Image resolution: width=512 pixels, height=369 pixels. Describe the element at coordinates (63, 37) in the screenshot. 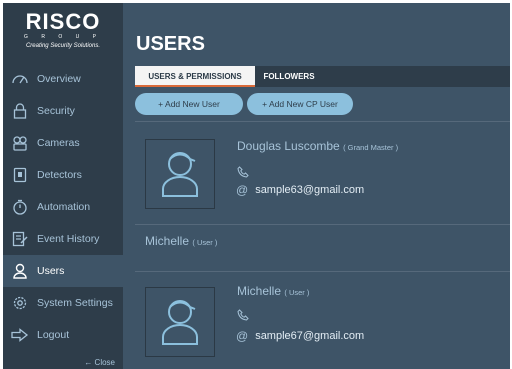

I see `logo-group: G R O U P` at that location.